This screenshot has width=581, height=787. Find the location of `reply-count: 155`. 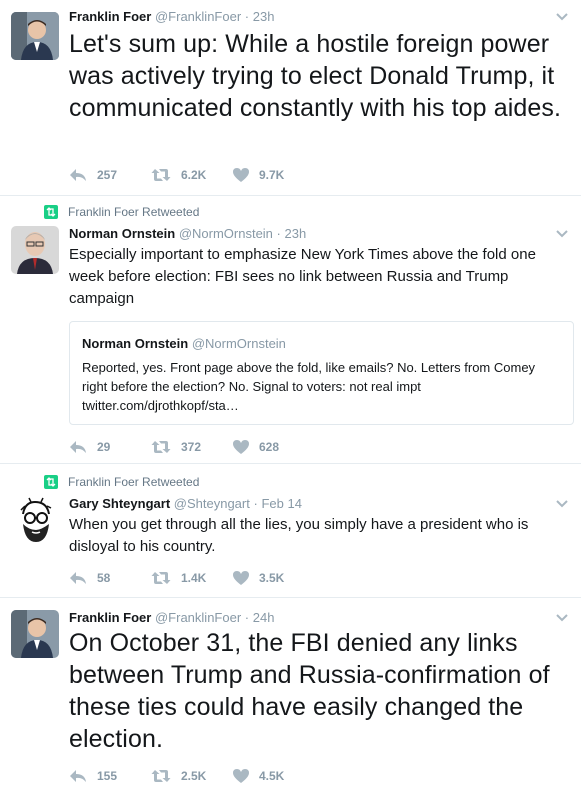

reply-count: 155 is located at coordinates (107, 776).